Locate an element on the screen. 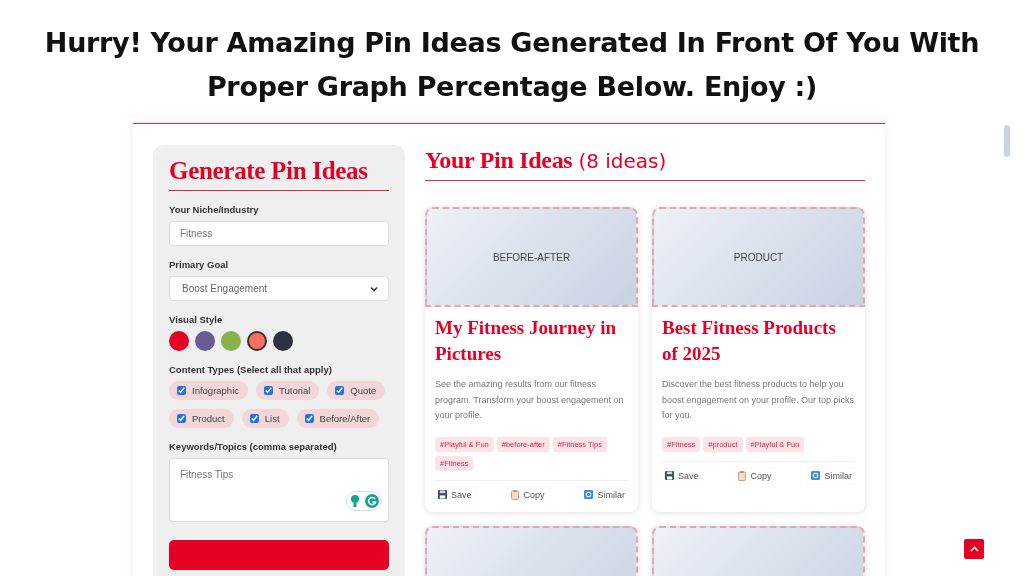  field-label: Keywords/Topics (comma separated) is located at coordinates (253, 446).